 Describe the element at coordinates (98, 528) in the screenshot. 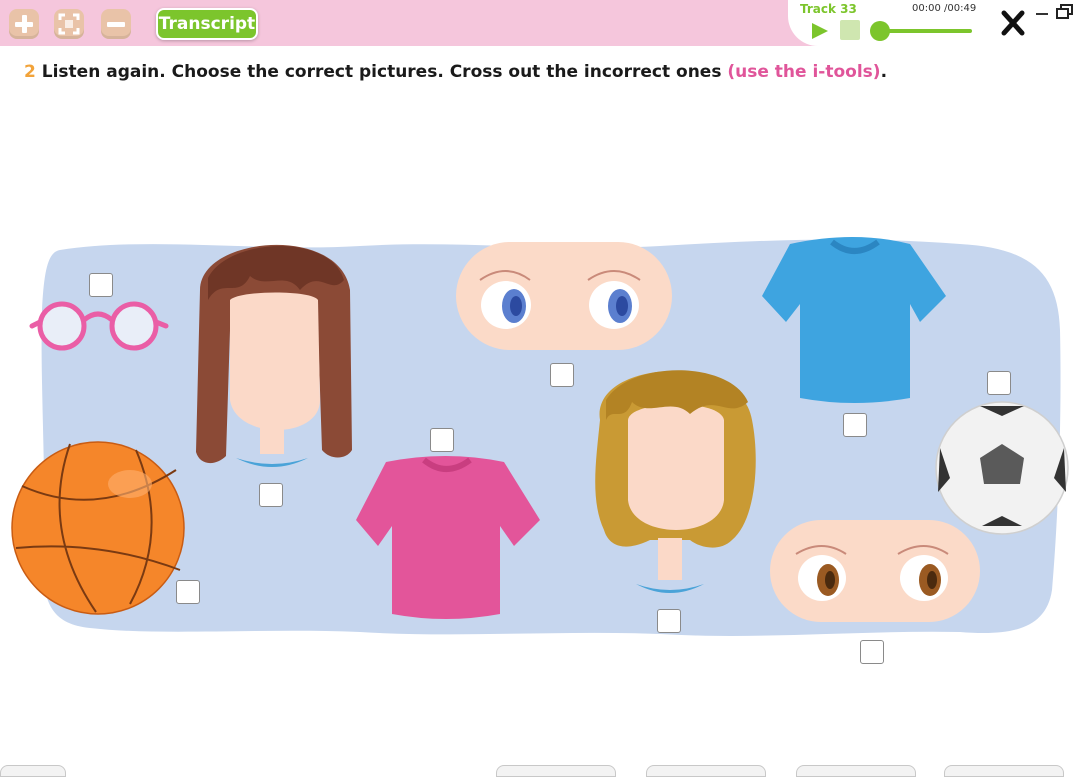

I see `basketball-picture` at that location.